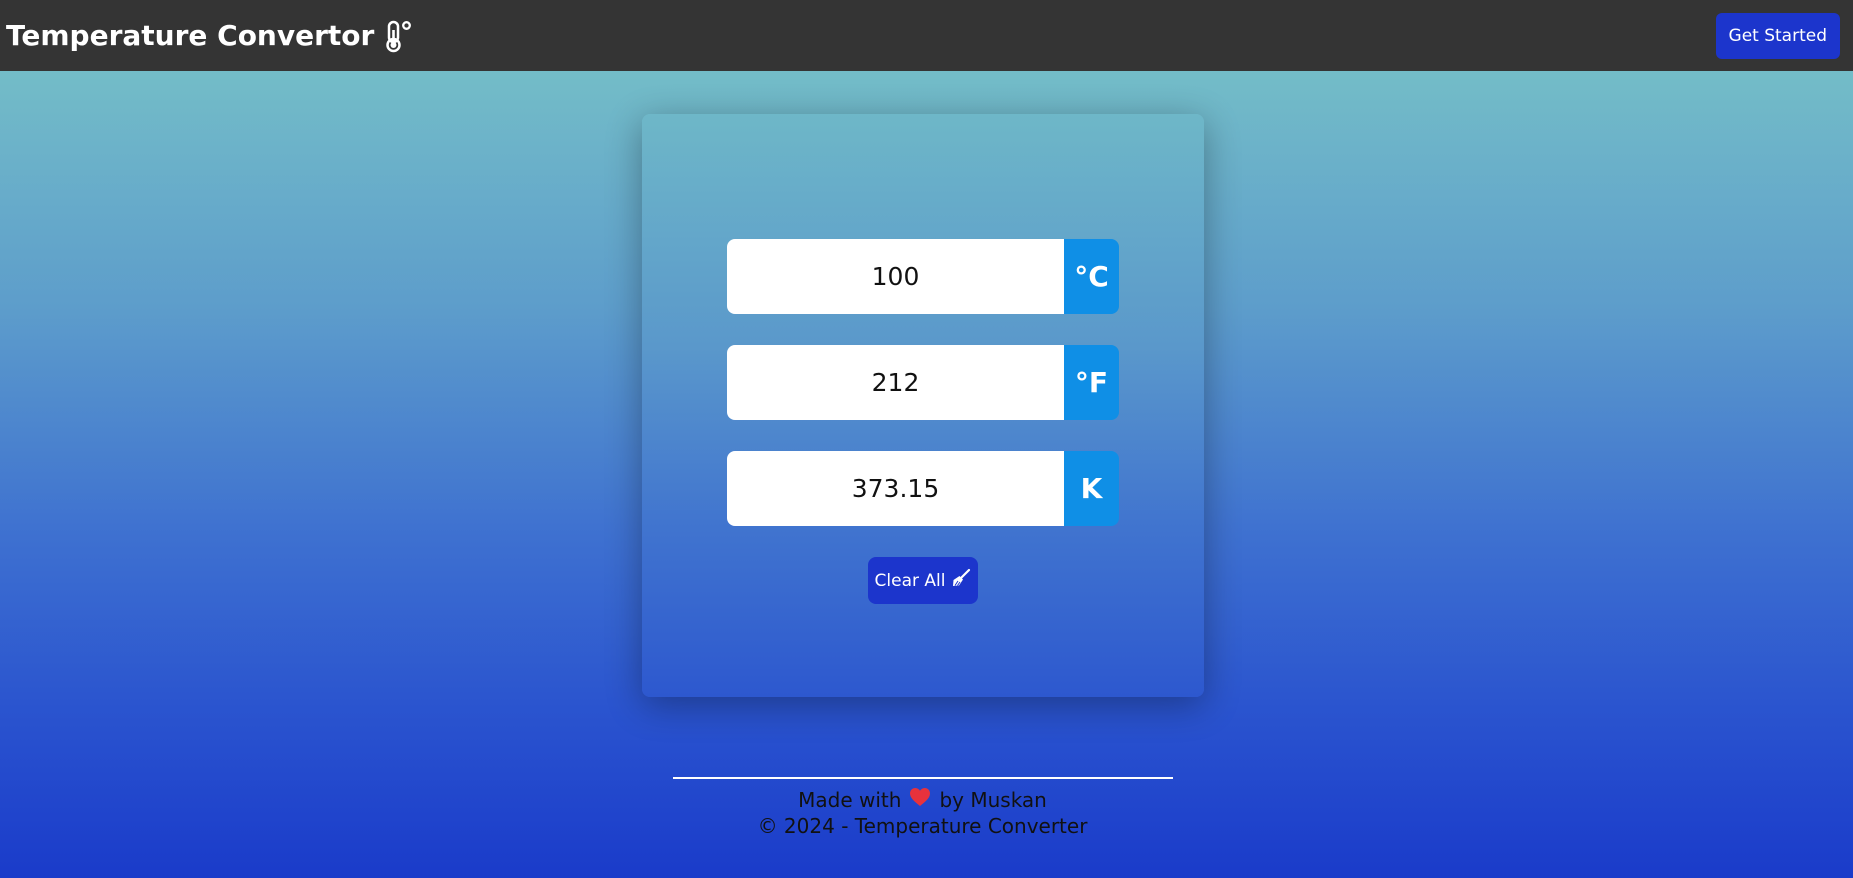  Describe the element at coordinates (926, 35) in the screenshot. I see `navbar: Temperature Convertor Get Started` at that location.